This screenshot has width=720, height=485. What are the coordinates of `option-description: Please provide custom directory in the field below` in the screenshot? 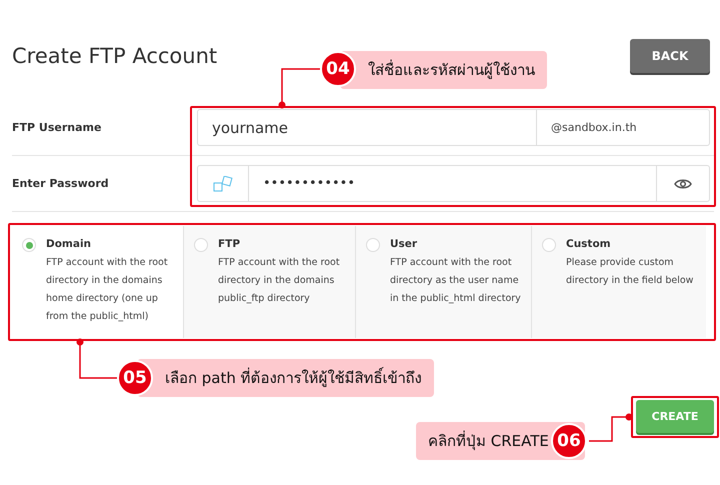 It's located at (630, 272).